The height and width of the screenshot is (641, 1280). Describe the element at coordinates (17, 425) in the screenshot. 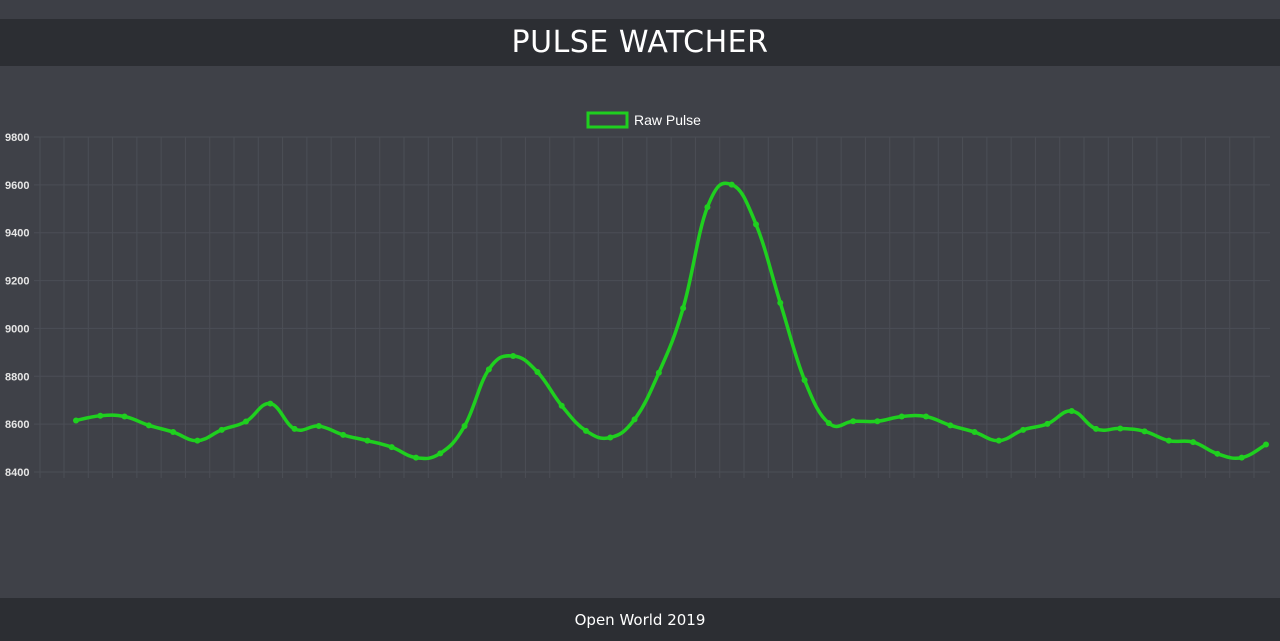

I see `y-tick-label: 8600` at that location.